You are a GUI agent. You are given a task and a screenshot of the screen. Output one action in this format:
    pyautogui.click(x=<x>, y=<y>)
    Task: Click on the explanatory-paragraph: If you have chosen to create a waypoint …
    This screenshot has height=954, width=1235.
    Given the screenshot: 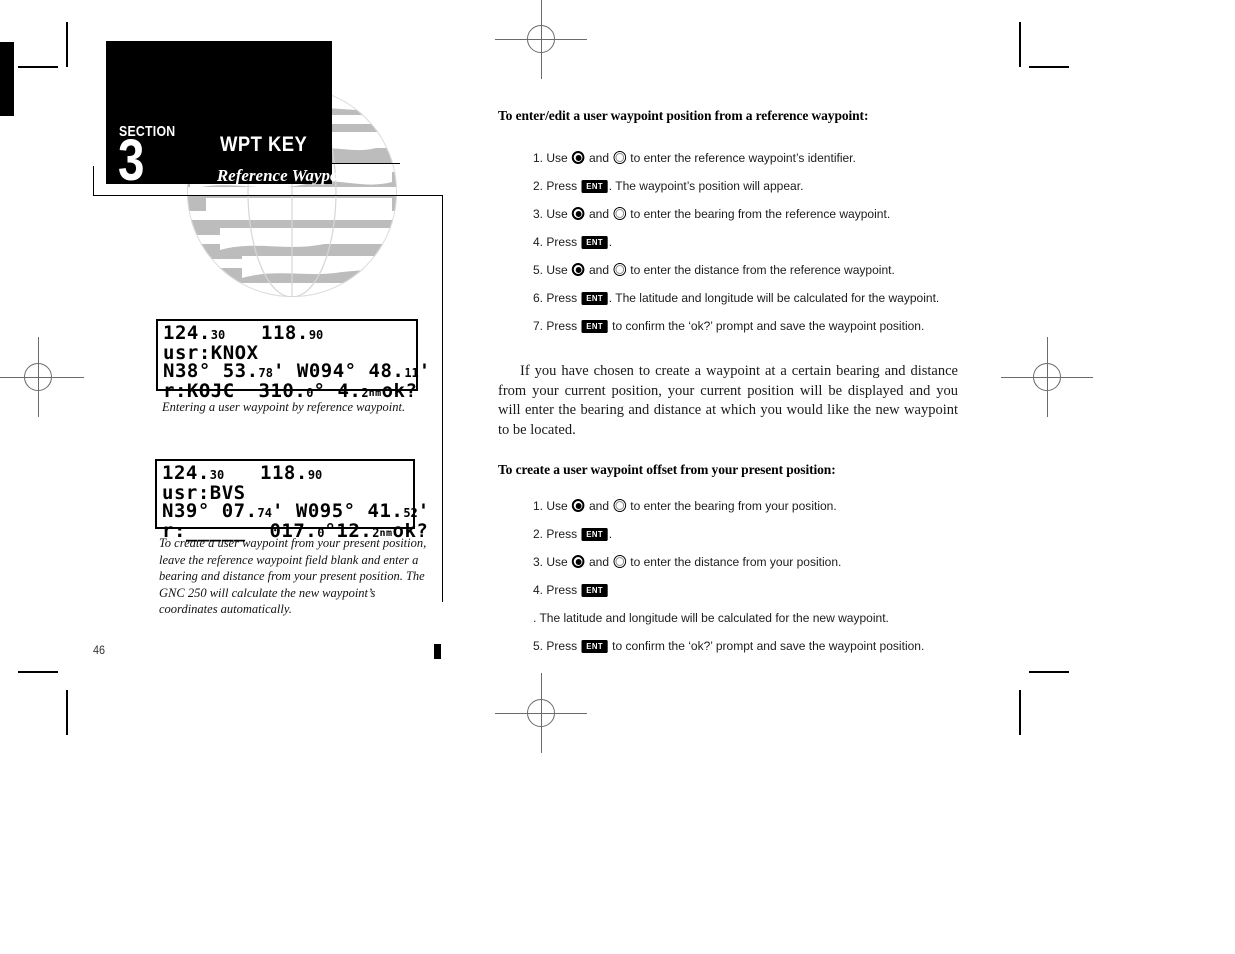 What is the action you would take?
    pyautogui.click(x=728, y=401)
    